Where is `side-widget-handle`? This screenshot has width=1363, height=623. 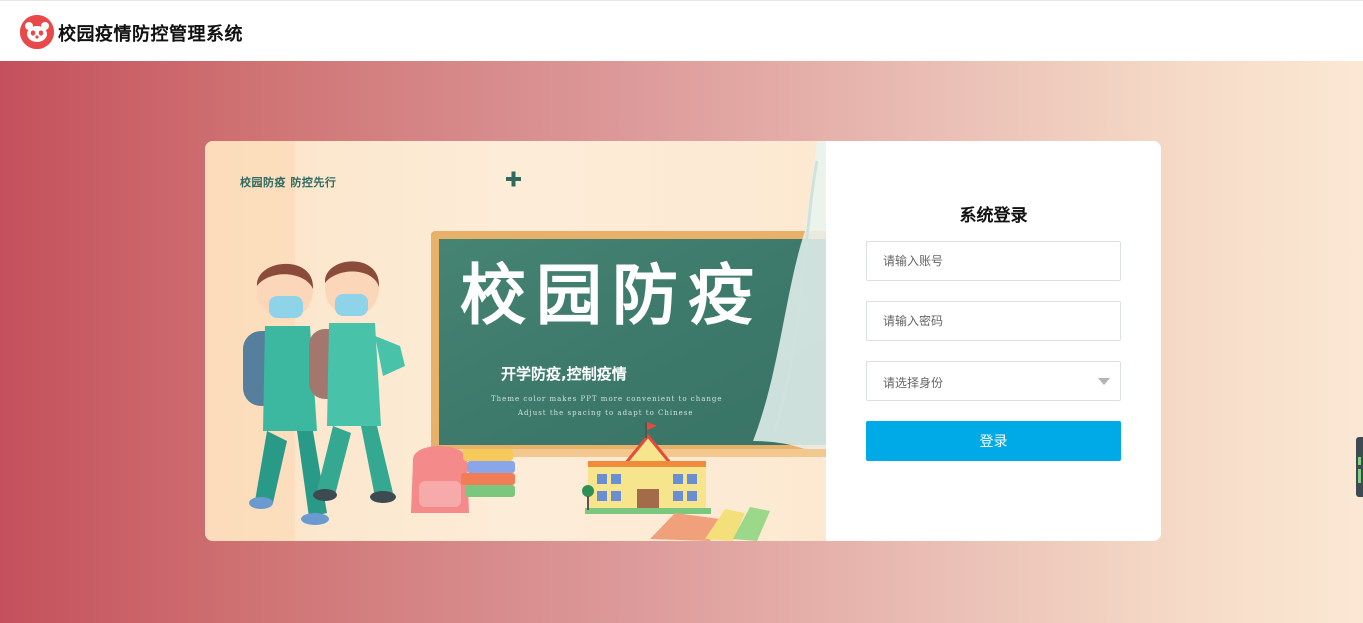 side-widget-handle is located at coordinates (1359, 467).